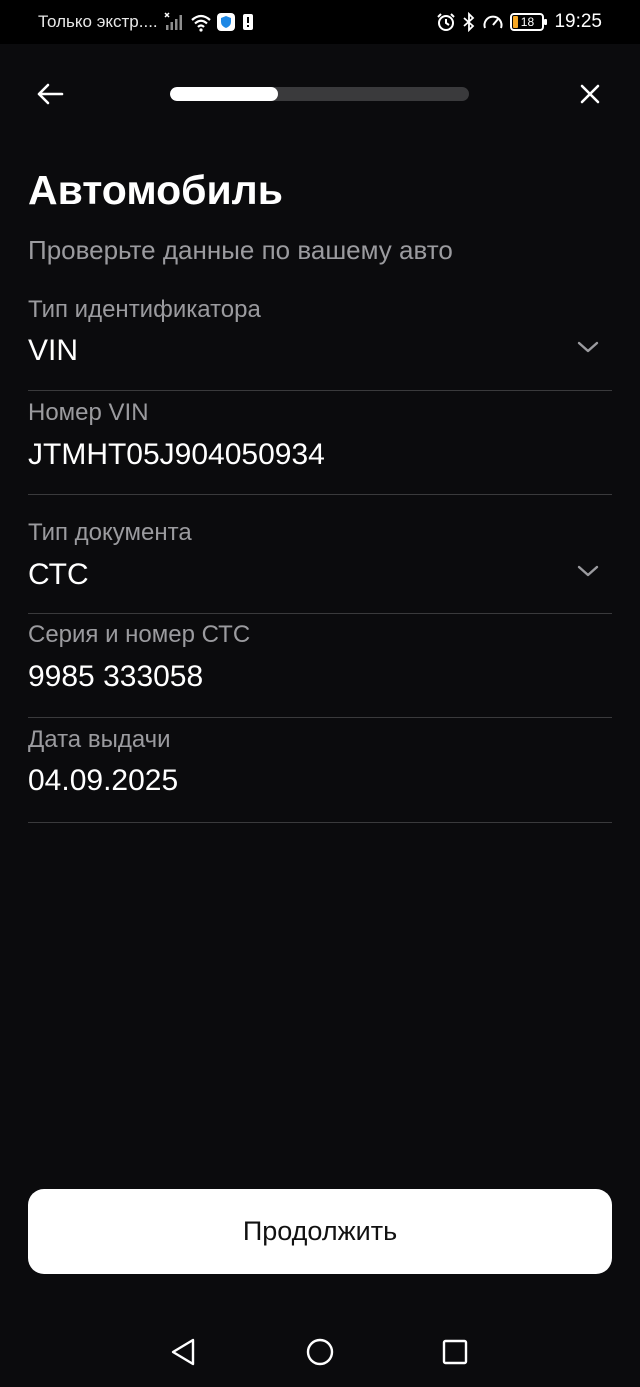  Describe the element at coordinates (469, 22) in the screenshot. I see `bluetooth-icon` at that location.